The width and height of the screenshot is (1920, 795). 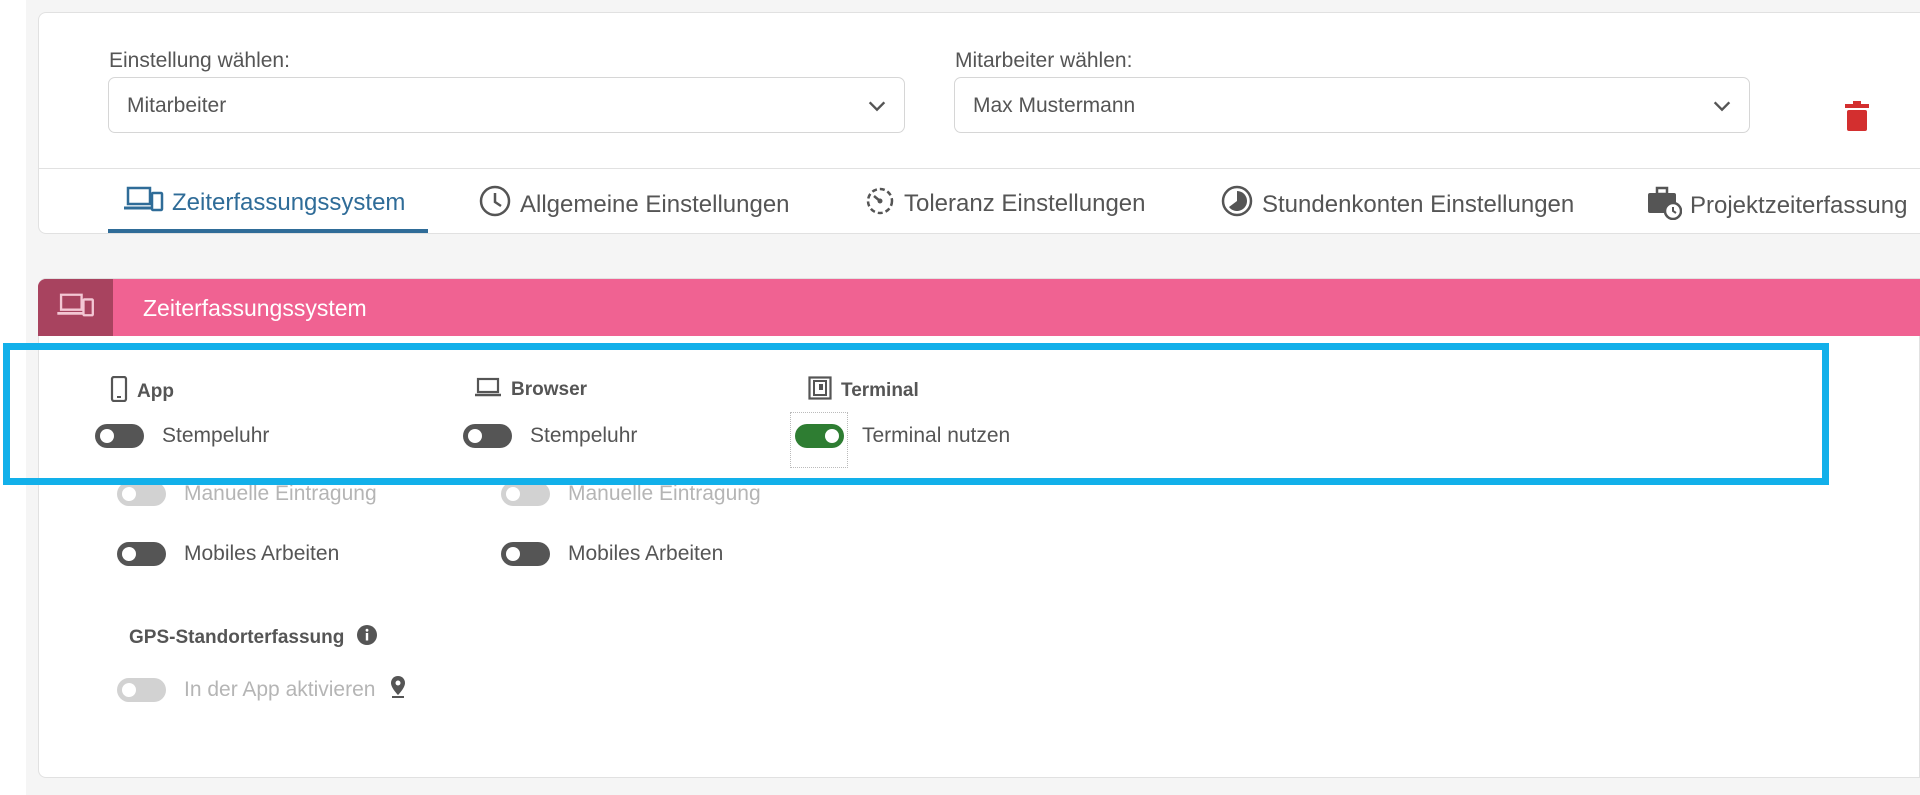 What do you see at coordinates (141, 690) in the screenshot?
I see `gps-toggle` at bounding box center [141, 690].